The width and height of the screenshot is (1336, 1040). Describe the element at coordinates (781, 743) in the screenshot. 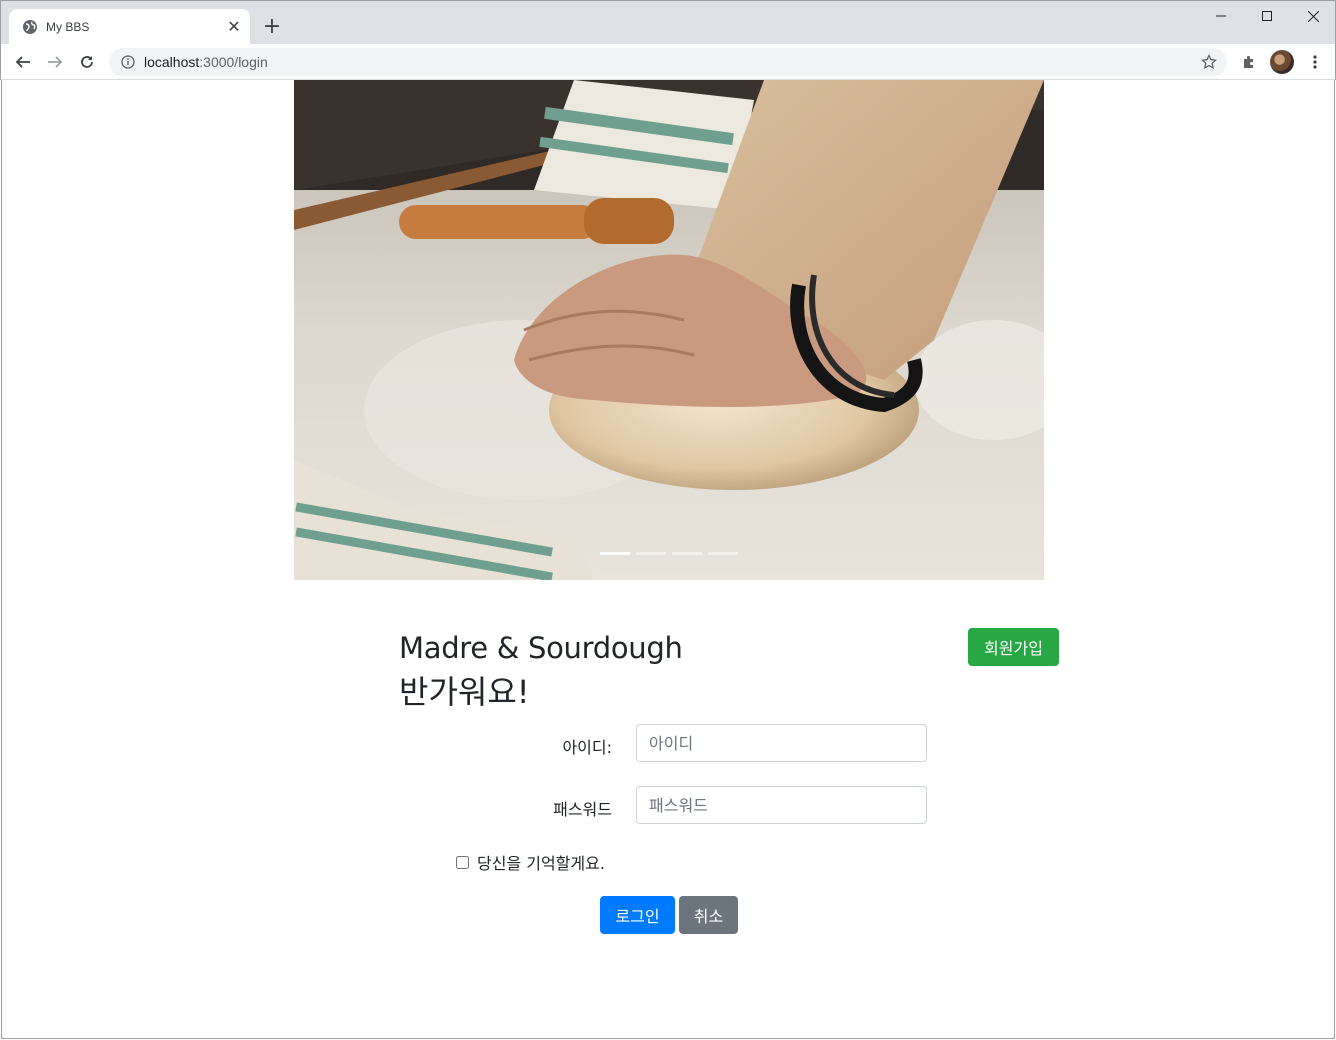

I see `id-input` at that location.